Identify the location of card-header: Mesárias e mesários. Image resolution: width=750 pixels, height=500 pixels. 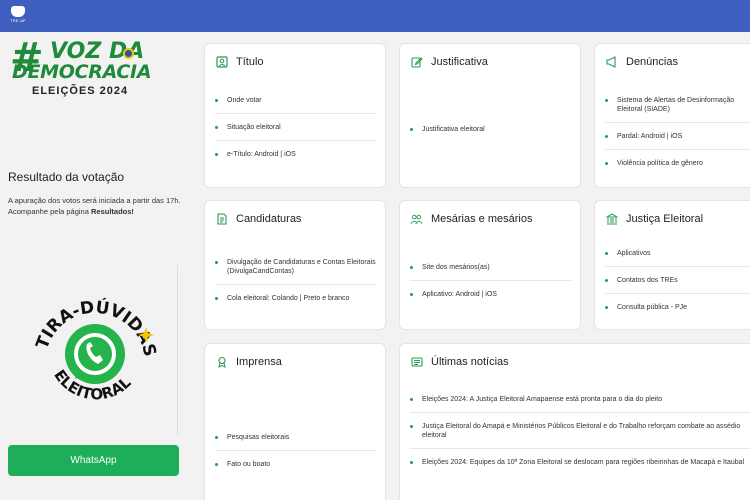
(471, 219).